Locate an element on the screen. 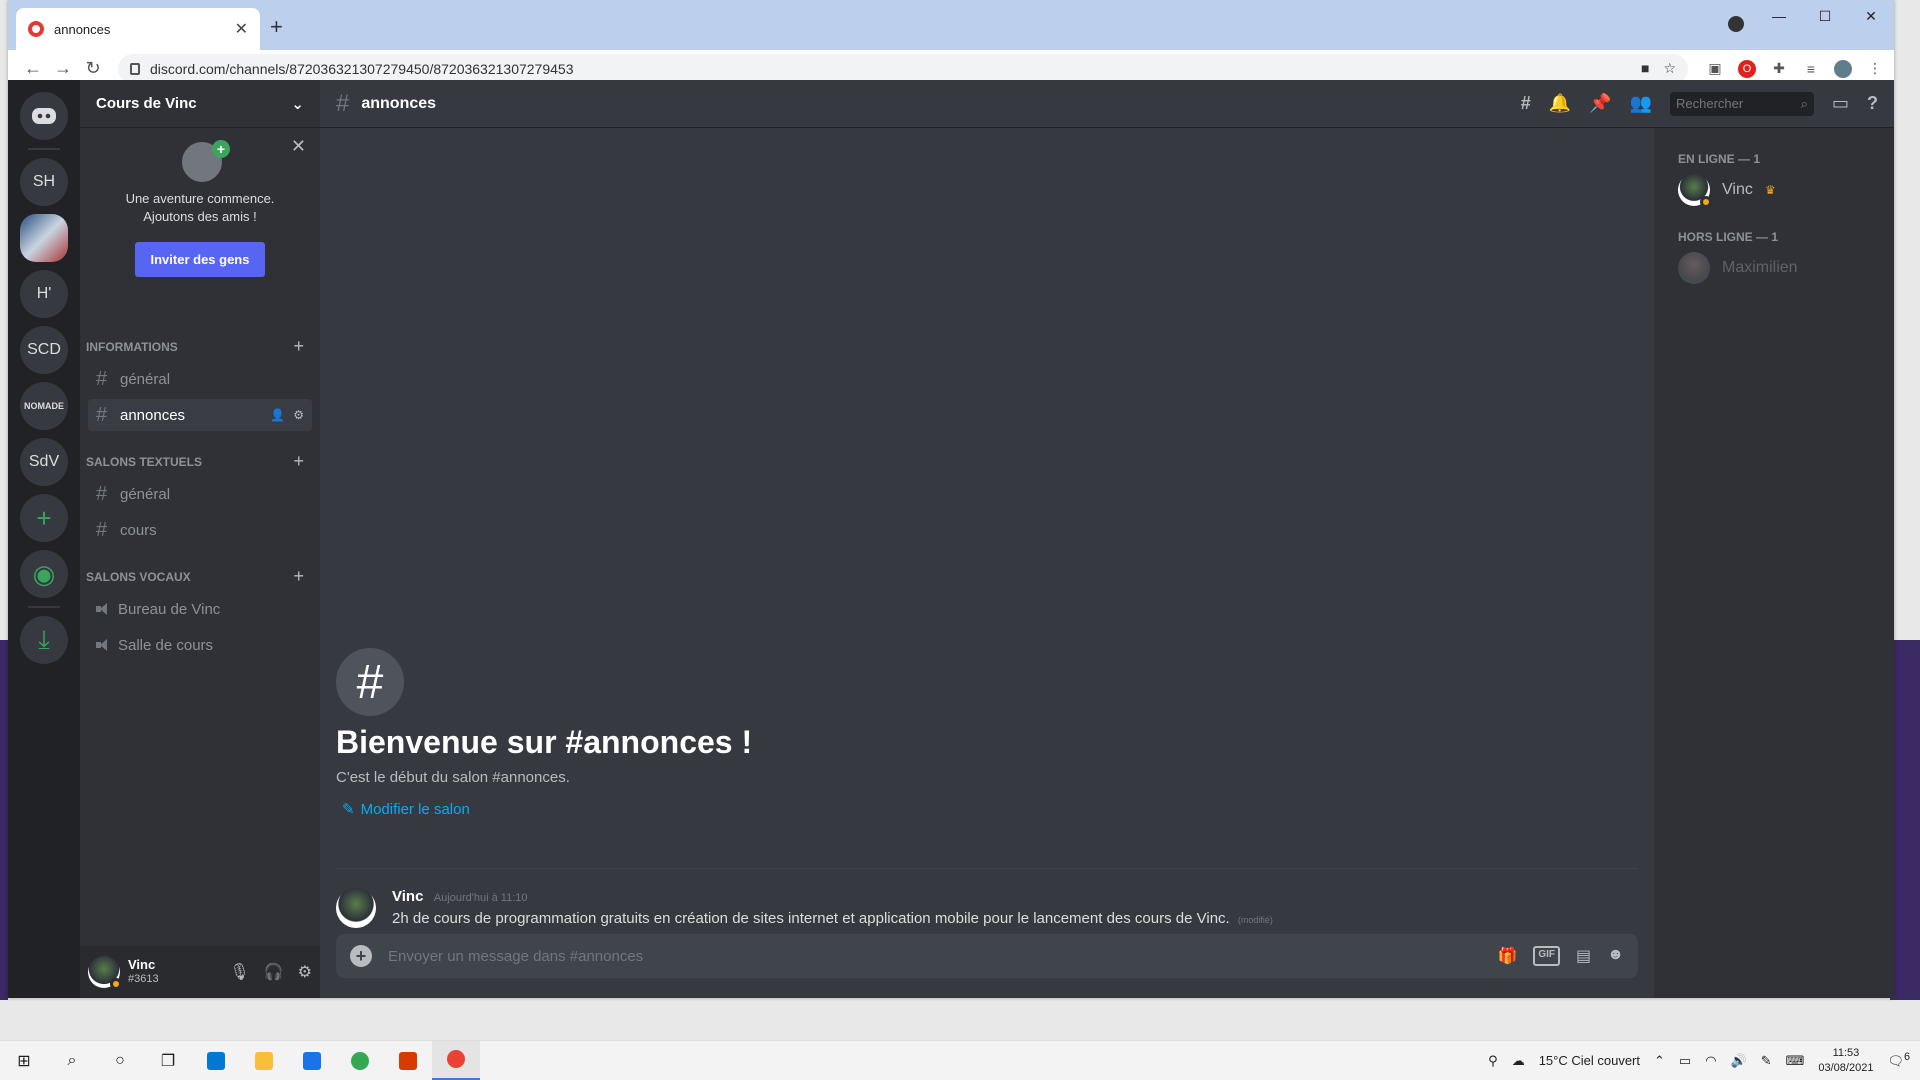 The width and height of the screenshot is (1920, 1080). server-sh: SH is located at coordinates (44, 182).